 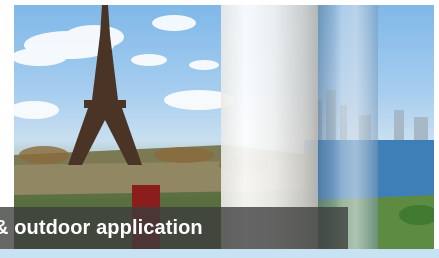 What do you see at coordinates (219, 253) in the screenshot?
I see `bottom-accent-strip` at bounding box center [219, 253].